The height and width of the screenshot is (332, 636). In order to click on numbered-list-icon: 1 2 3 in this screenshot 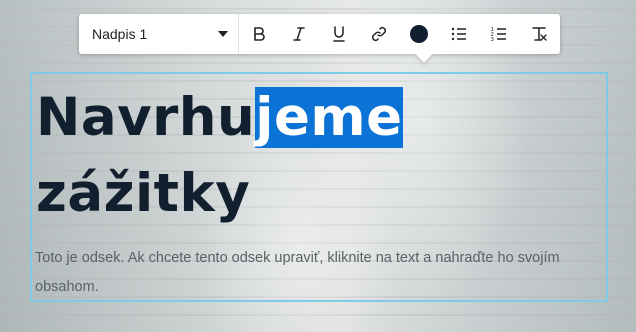, I will do `click(498, 35)`.